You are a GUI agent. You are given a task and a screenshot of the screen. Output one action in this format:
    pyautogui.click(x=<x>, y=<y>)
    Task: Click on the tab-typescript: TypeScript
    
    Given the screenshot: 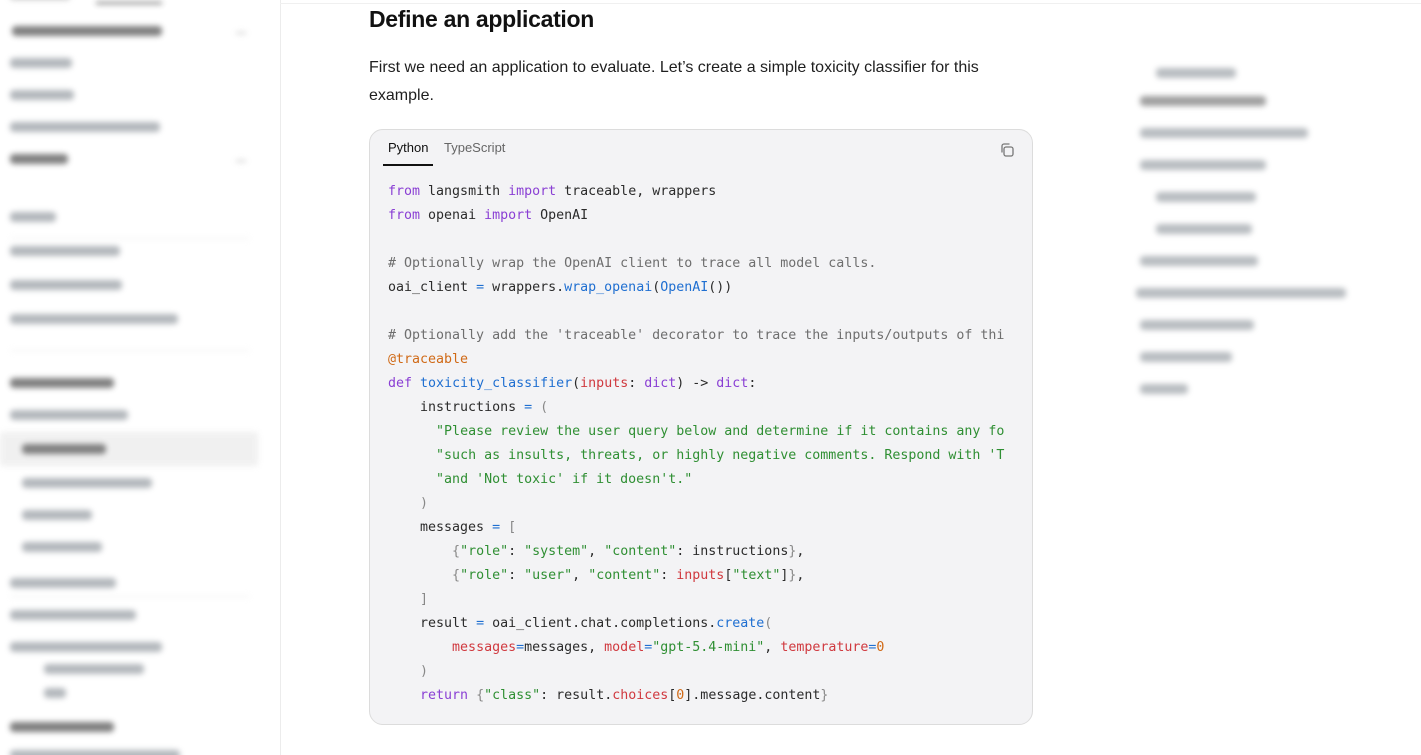 What is the action you would take?
    pyautogui.click(x=474, y=147)
    